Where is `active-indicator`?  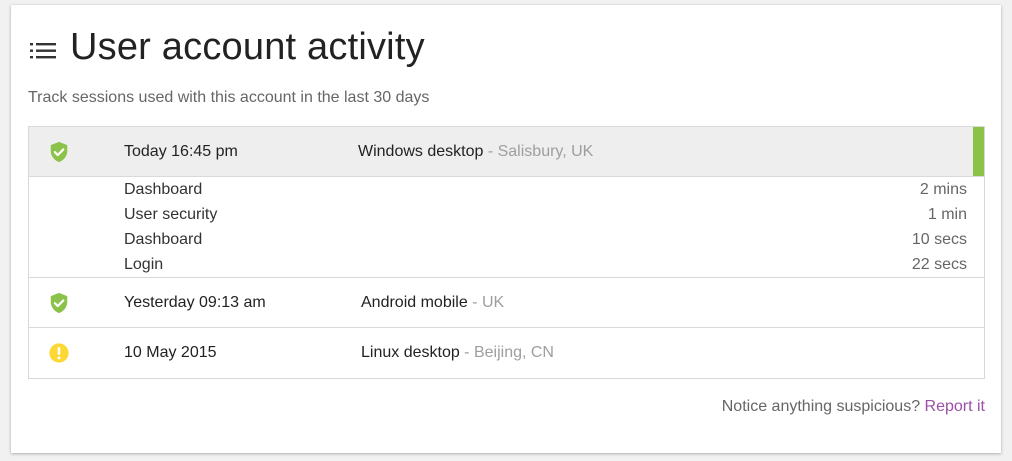
active-indicator is located at coordinates (978, 151).